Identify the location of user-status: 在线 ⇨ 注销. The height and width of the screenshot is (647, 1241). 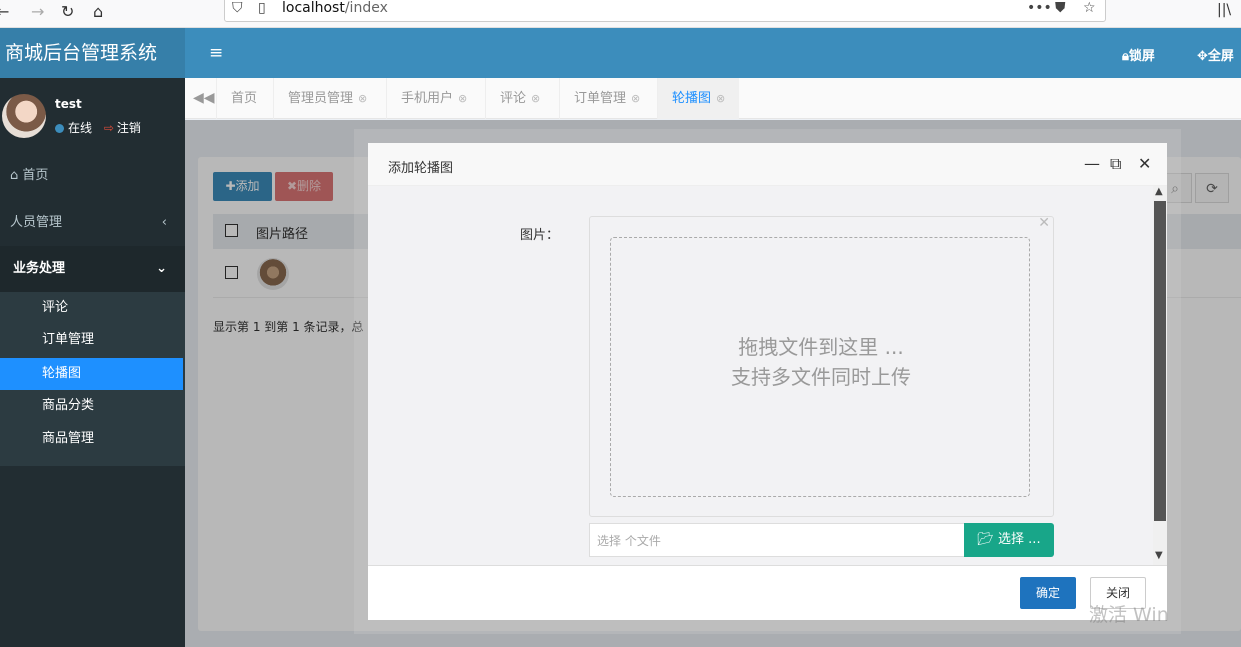
(98, 127).